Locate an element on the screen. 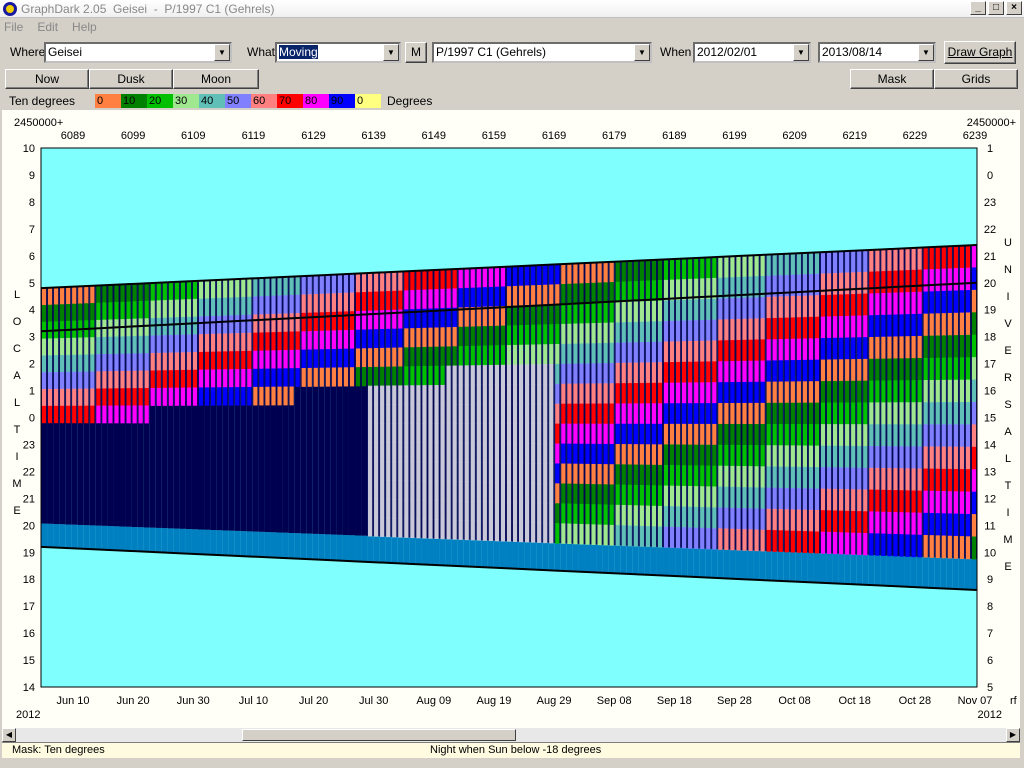 Image resolution: width=1024 pixels, height=768 pixels. menu-help: Help is located at coordinates (84, 27).